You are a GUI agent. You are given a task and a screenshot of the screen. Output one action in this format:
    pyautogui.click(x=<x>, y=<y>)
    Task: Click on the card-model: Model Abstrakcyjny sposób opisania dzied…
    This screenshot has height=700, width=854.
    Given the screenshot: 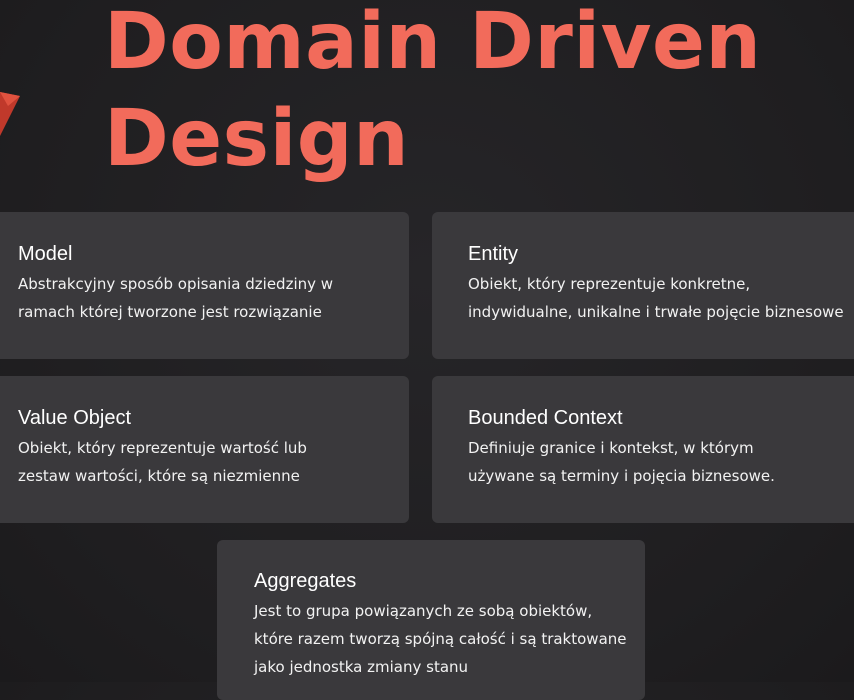 What is the action you would take?
    pyautogui.click(x=204, y=285)
    